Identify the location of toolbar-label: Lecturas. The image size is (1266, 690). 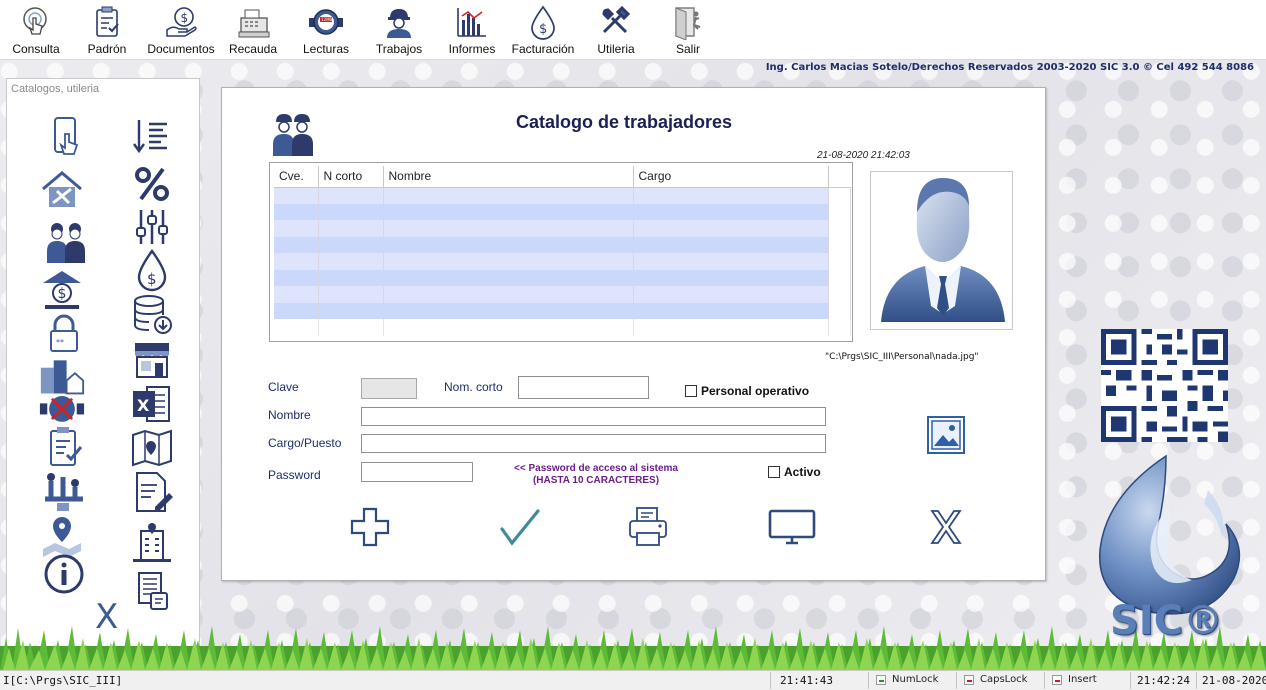
(326, 49).